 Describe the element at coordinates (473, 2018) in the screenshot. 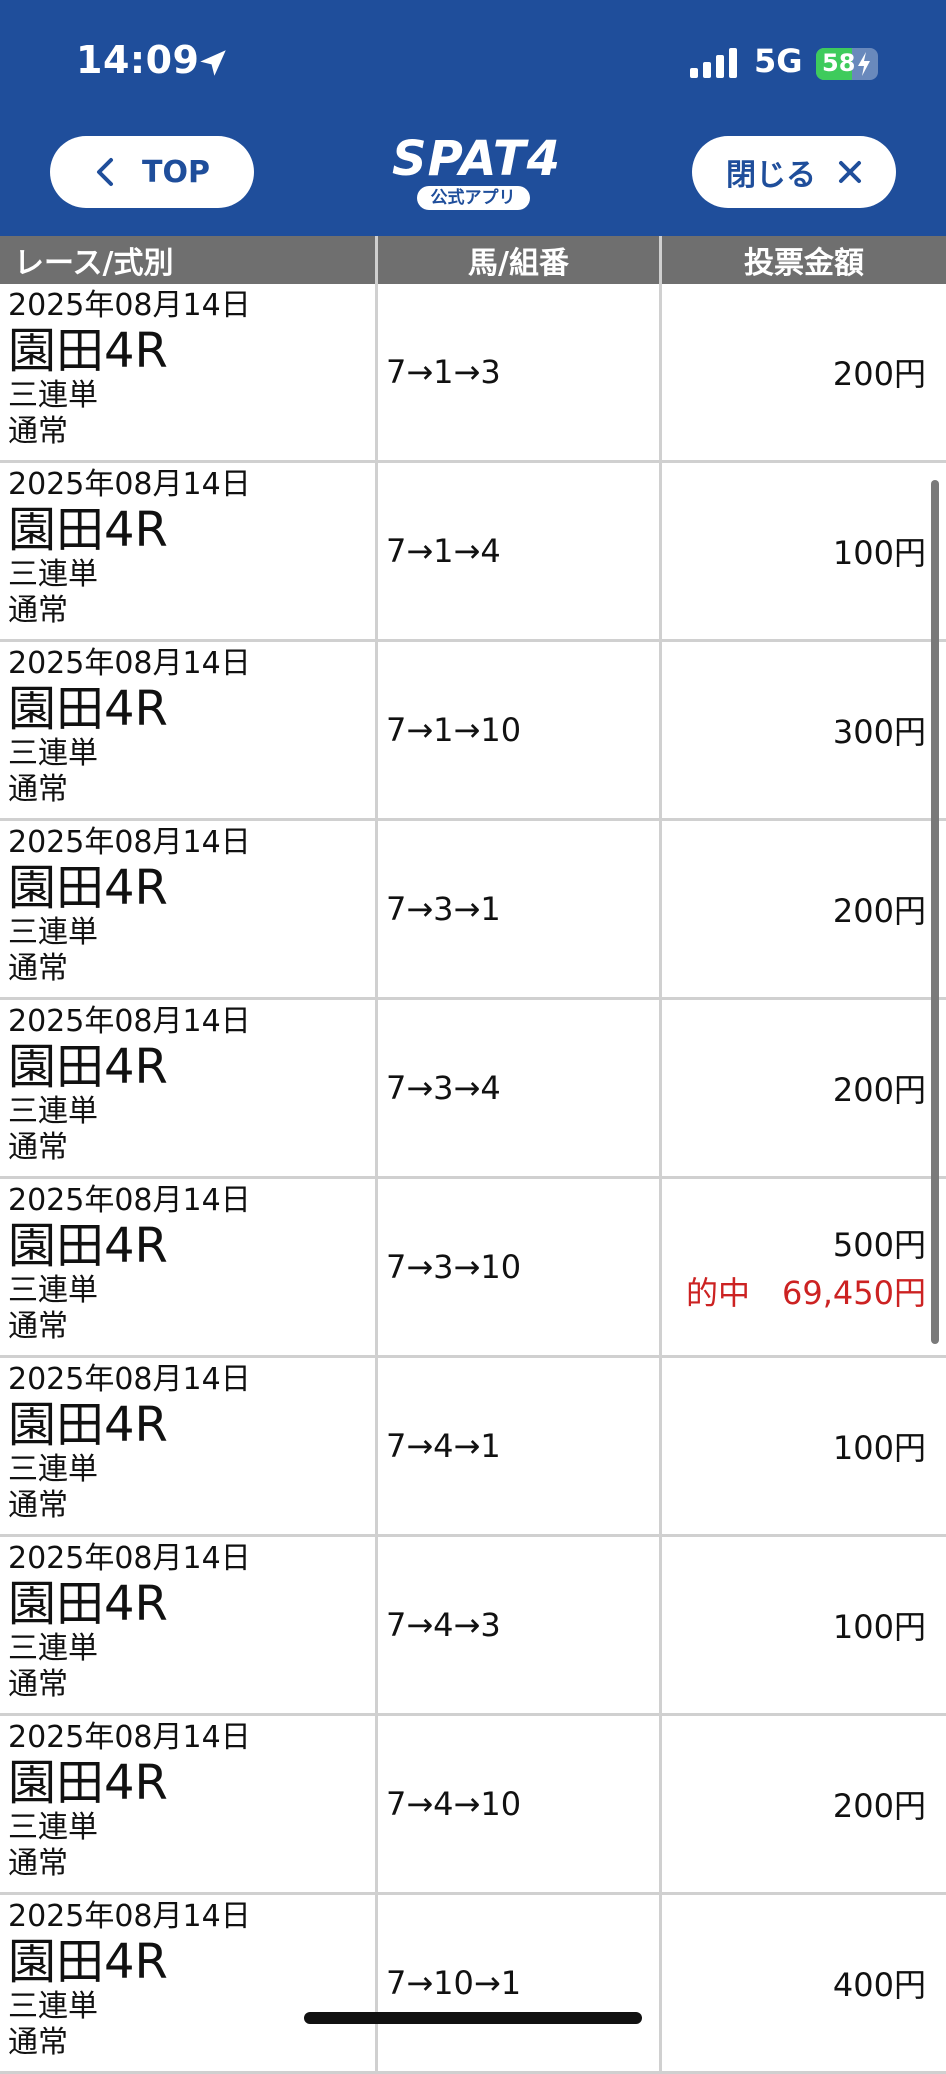

I see `home-indicator` at that location.